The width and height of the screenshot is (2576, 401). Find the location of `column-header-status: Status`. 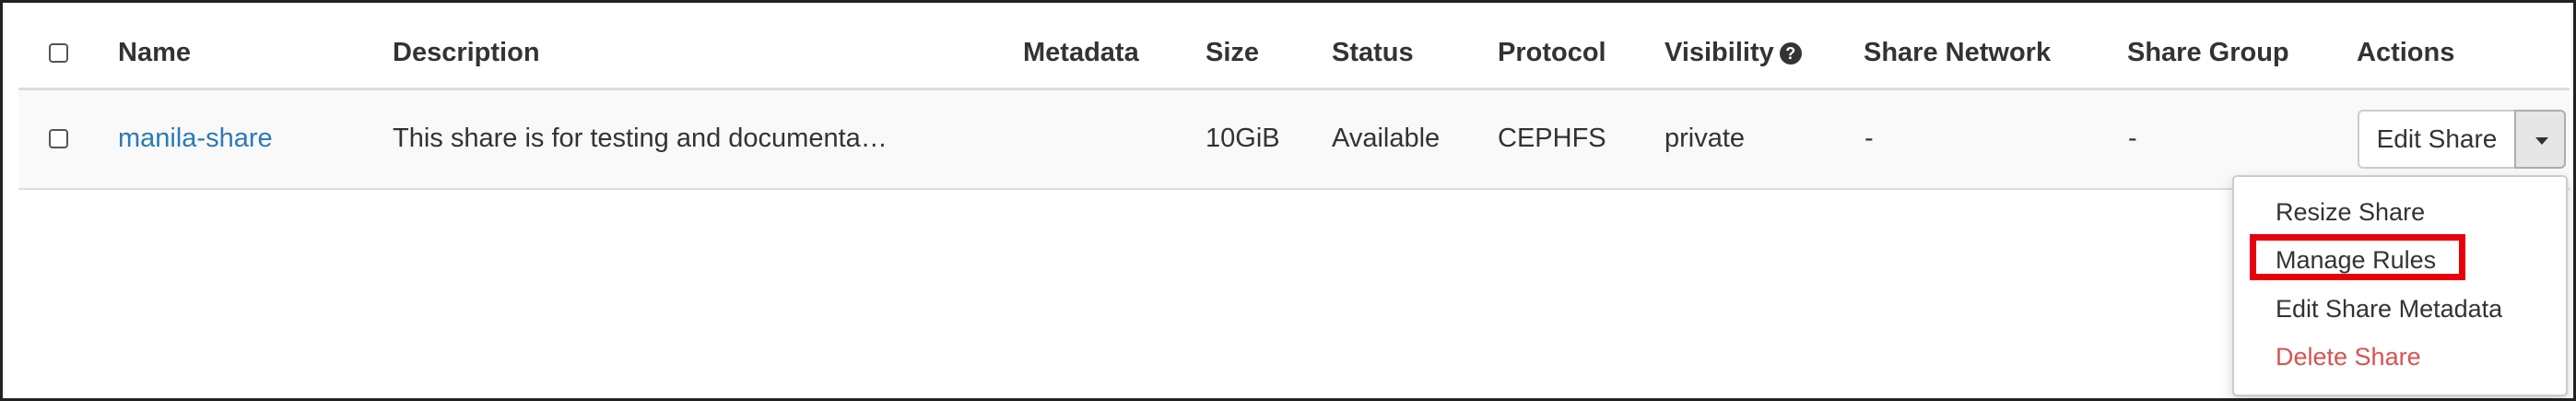

column-header-status: Status is located at coordinates (1373, 53).